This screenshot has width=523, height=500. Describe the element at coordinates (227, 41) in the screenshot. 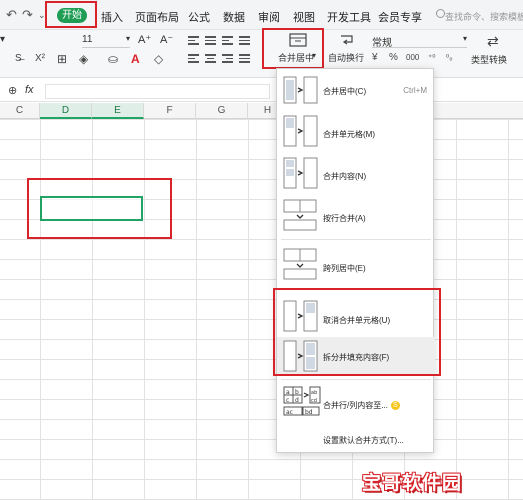

I see `align-bottom-icon` at that location.